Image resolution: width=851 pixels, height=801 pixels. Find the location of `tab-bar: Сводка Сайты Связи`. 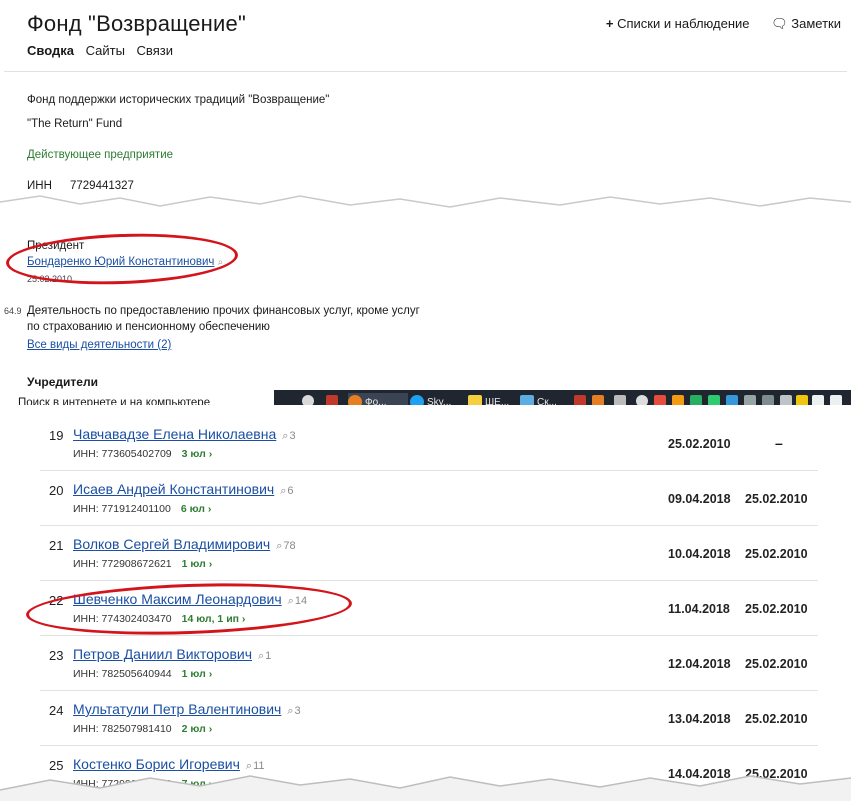

tab-bar: Сводка Сайты Связи is located at coordinates (104, 50).